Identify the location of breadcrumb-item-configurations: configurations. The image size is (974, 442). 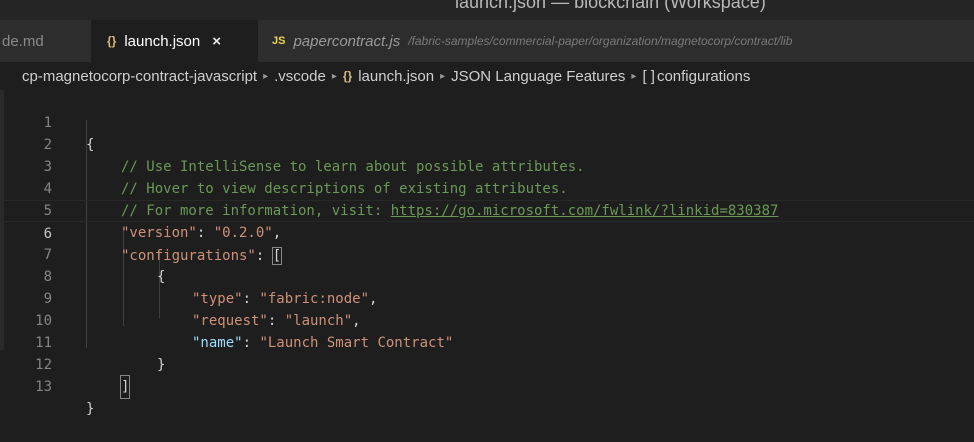
(703, 76).